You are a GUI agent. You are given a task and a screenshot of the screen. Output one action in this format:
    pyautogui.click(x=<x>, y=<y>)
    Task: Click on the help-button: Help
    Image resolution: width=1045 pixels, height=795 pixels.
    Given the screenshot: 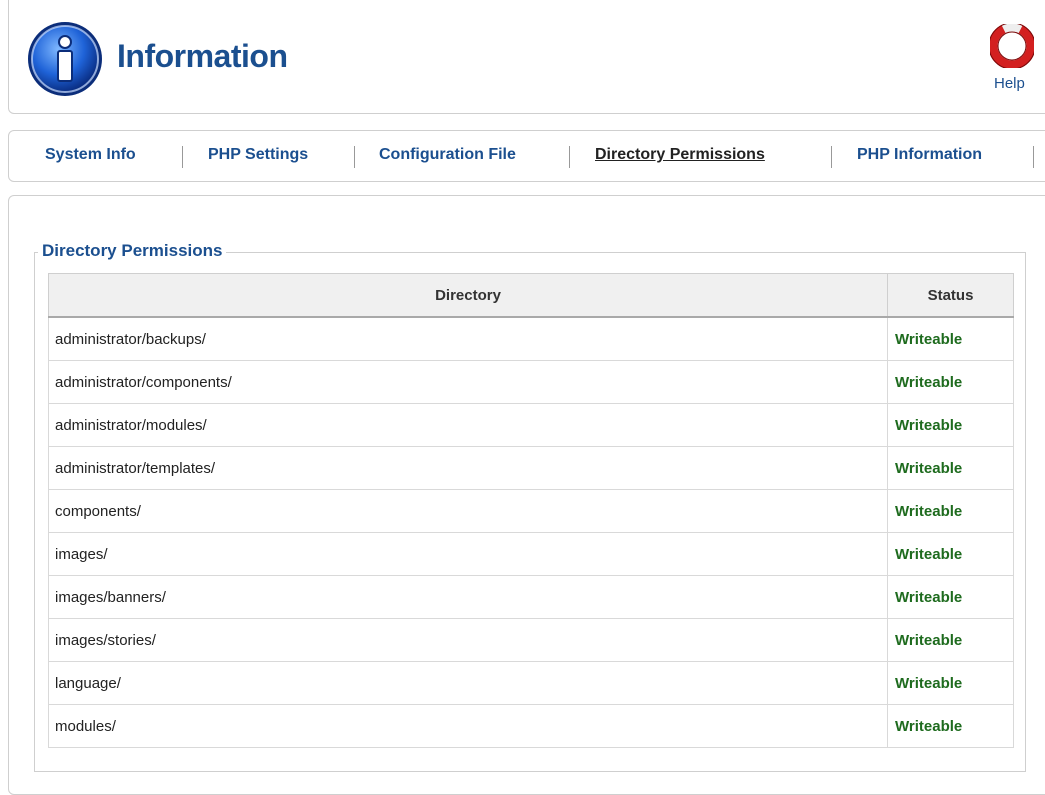 What is the action you would take?
    pyautogui.click(x=1010, y=60)
    